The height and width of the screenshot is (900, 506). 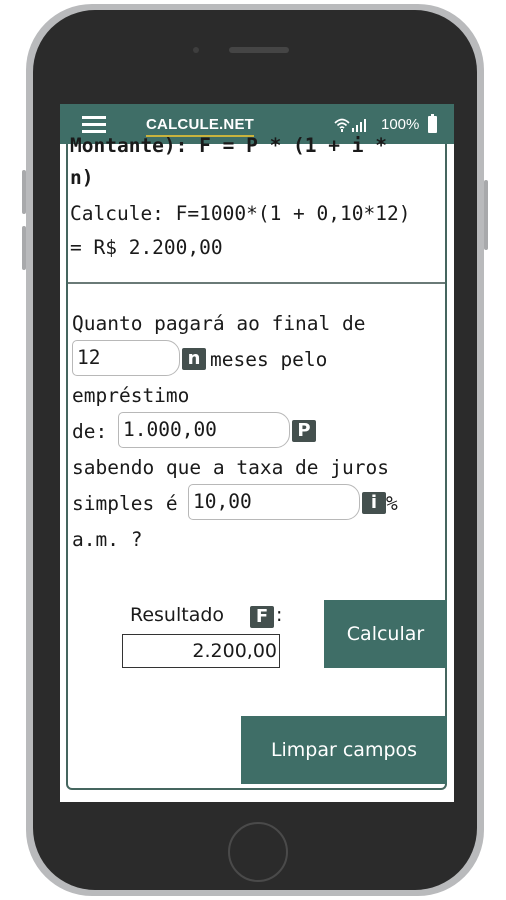 What do you see at coordinates (274, 502) in the screenshot?
I see `i-input: 10,00` at bounding box center [274, 502].